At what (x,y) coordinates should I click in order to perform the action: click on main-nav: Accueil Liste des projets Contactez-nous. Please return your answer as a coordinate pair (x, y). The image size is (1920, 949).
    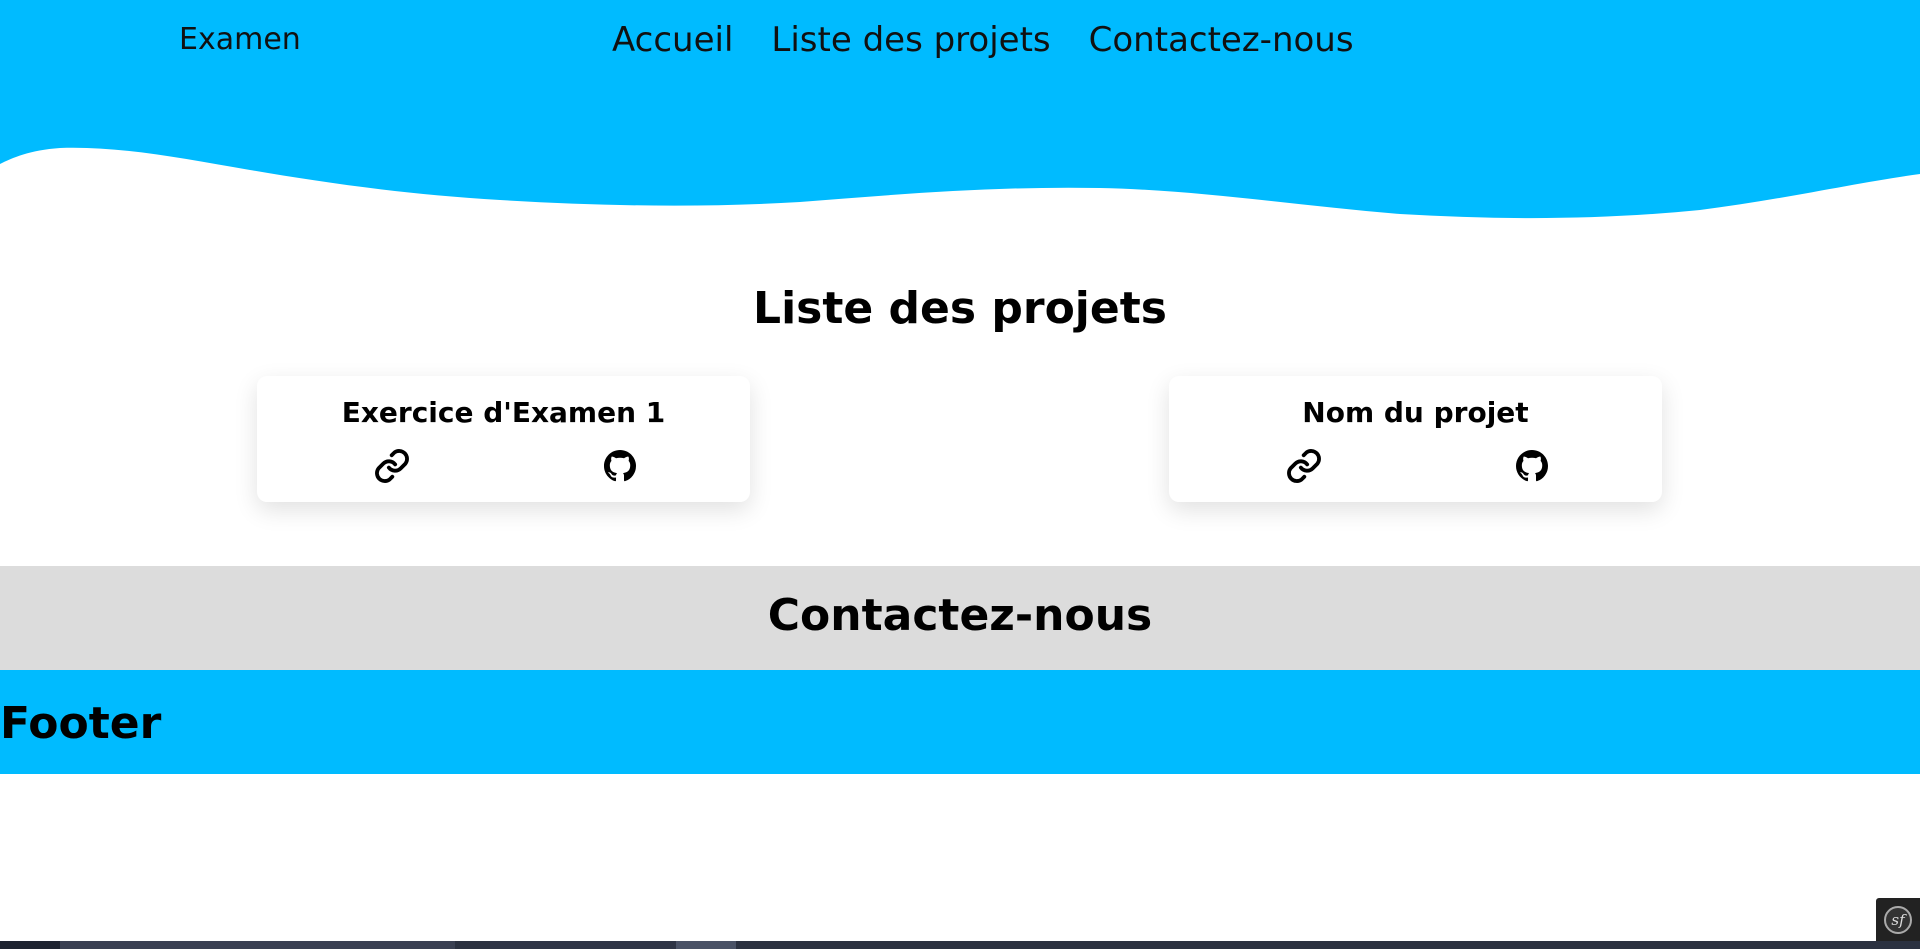
    Looking at the image, I should click on (983, 40).